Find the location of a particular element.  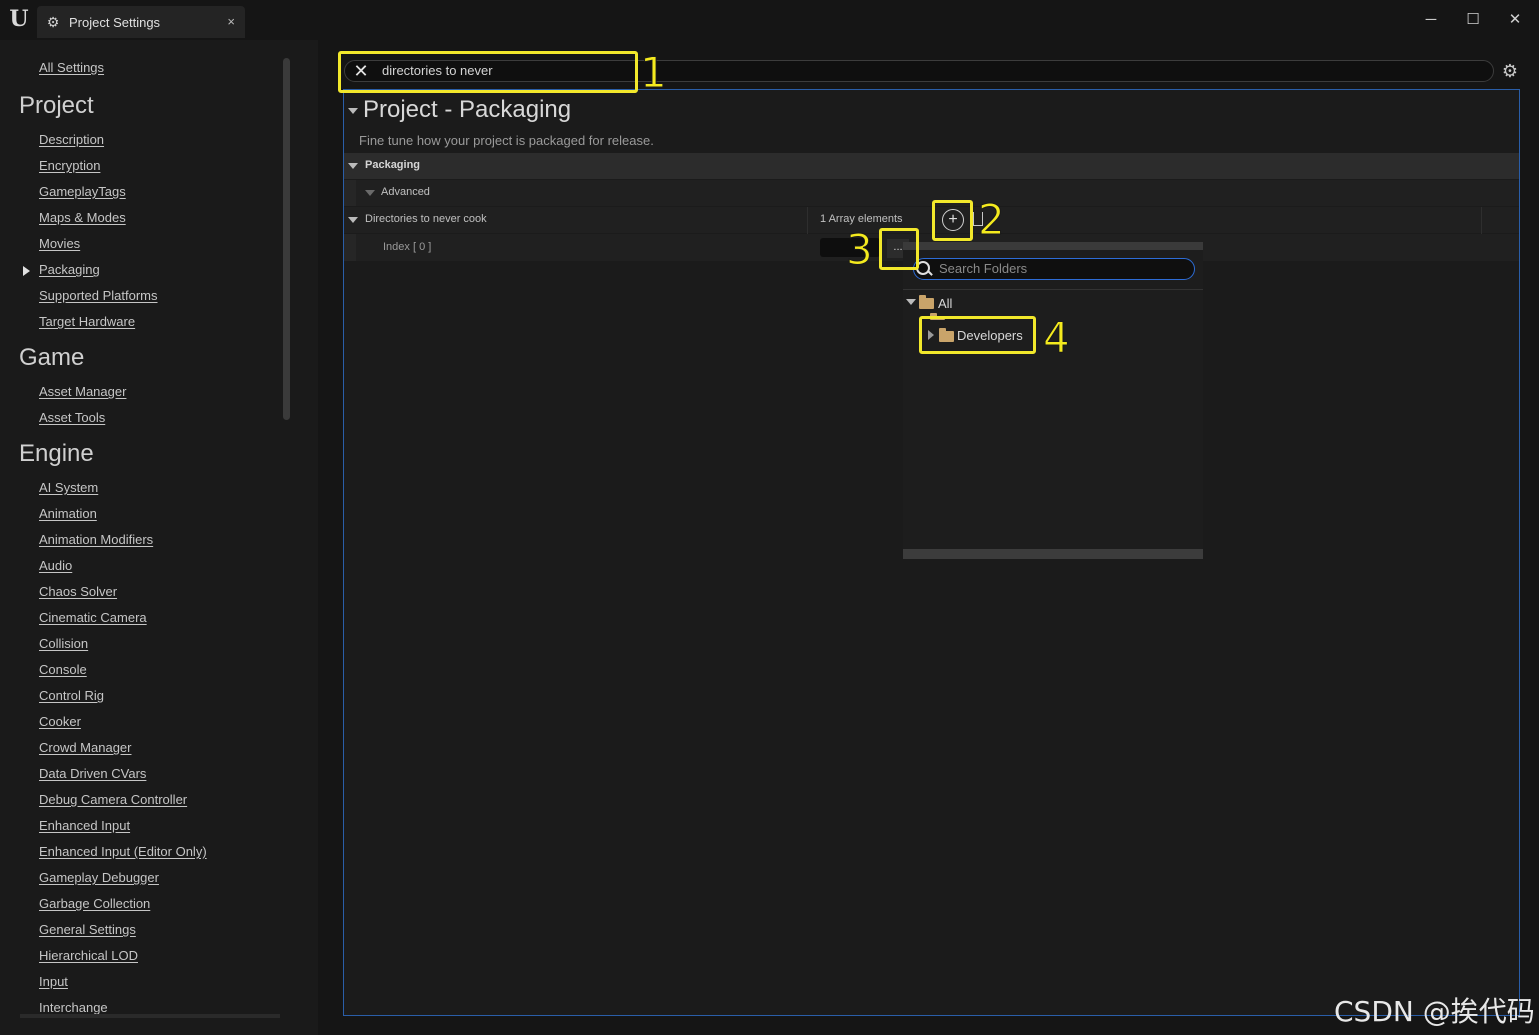

sidebar-item-gameplaytags: GameplayTags is located at coordinates (82, 191).